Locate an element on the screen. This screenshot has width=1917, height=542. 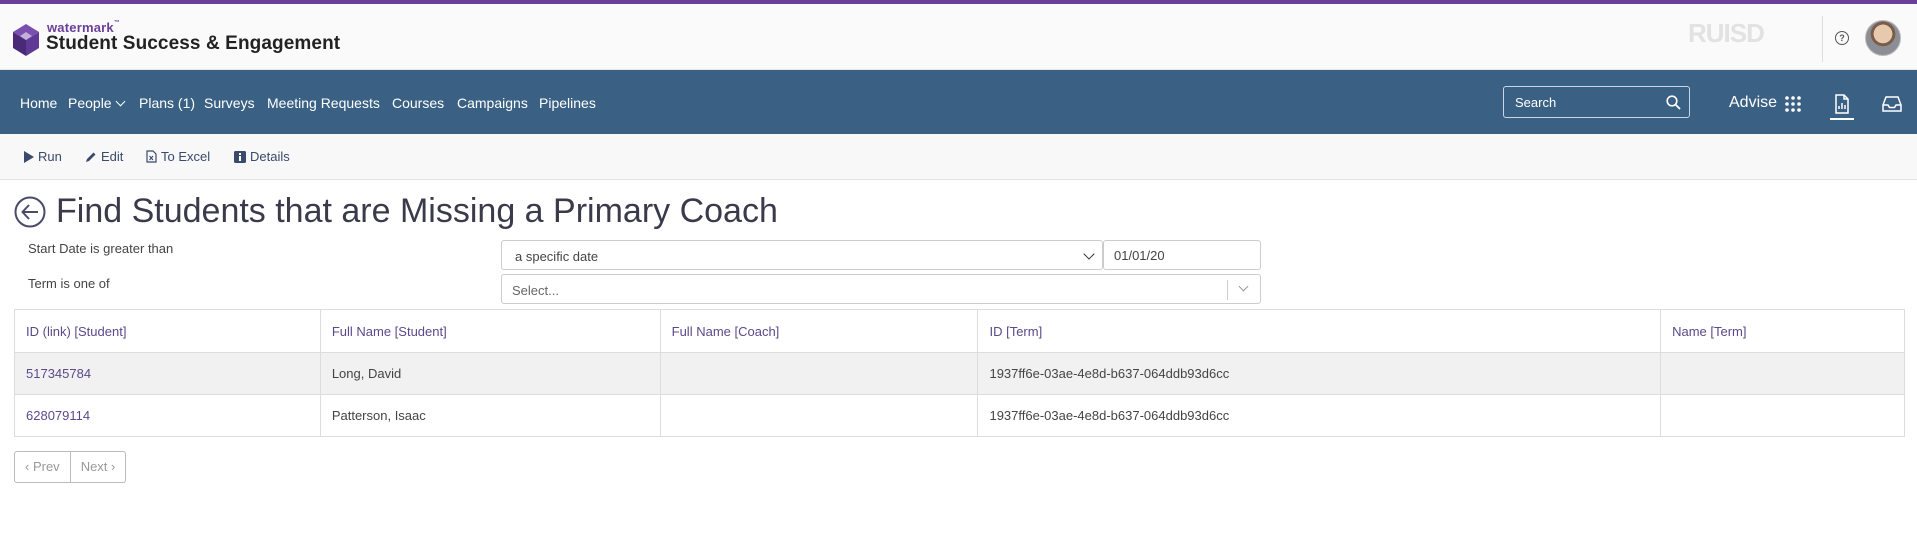
search-placeholder: Search is located at coordinates (1536, 102).